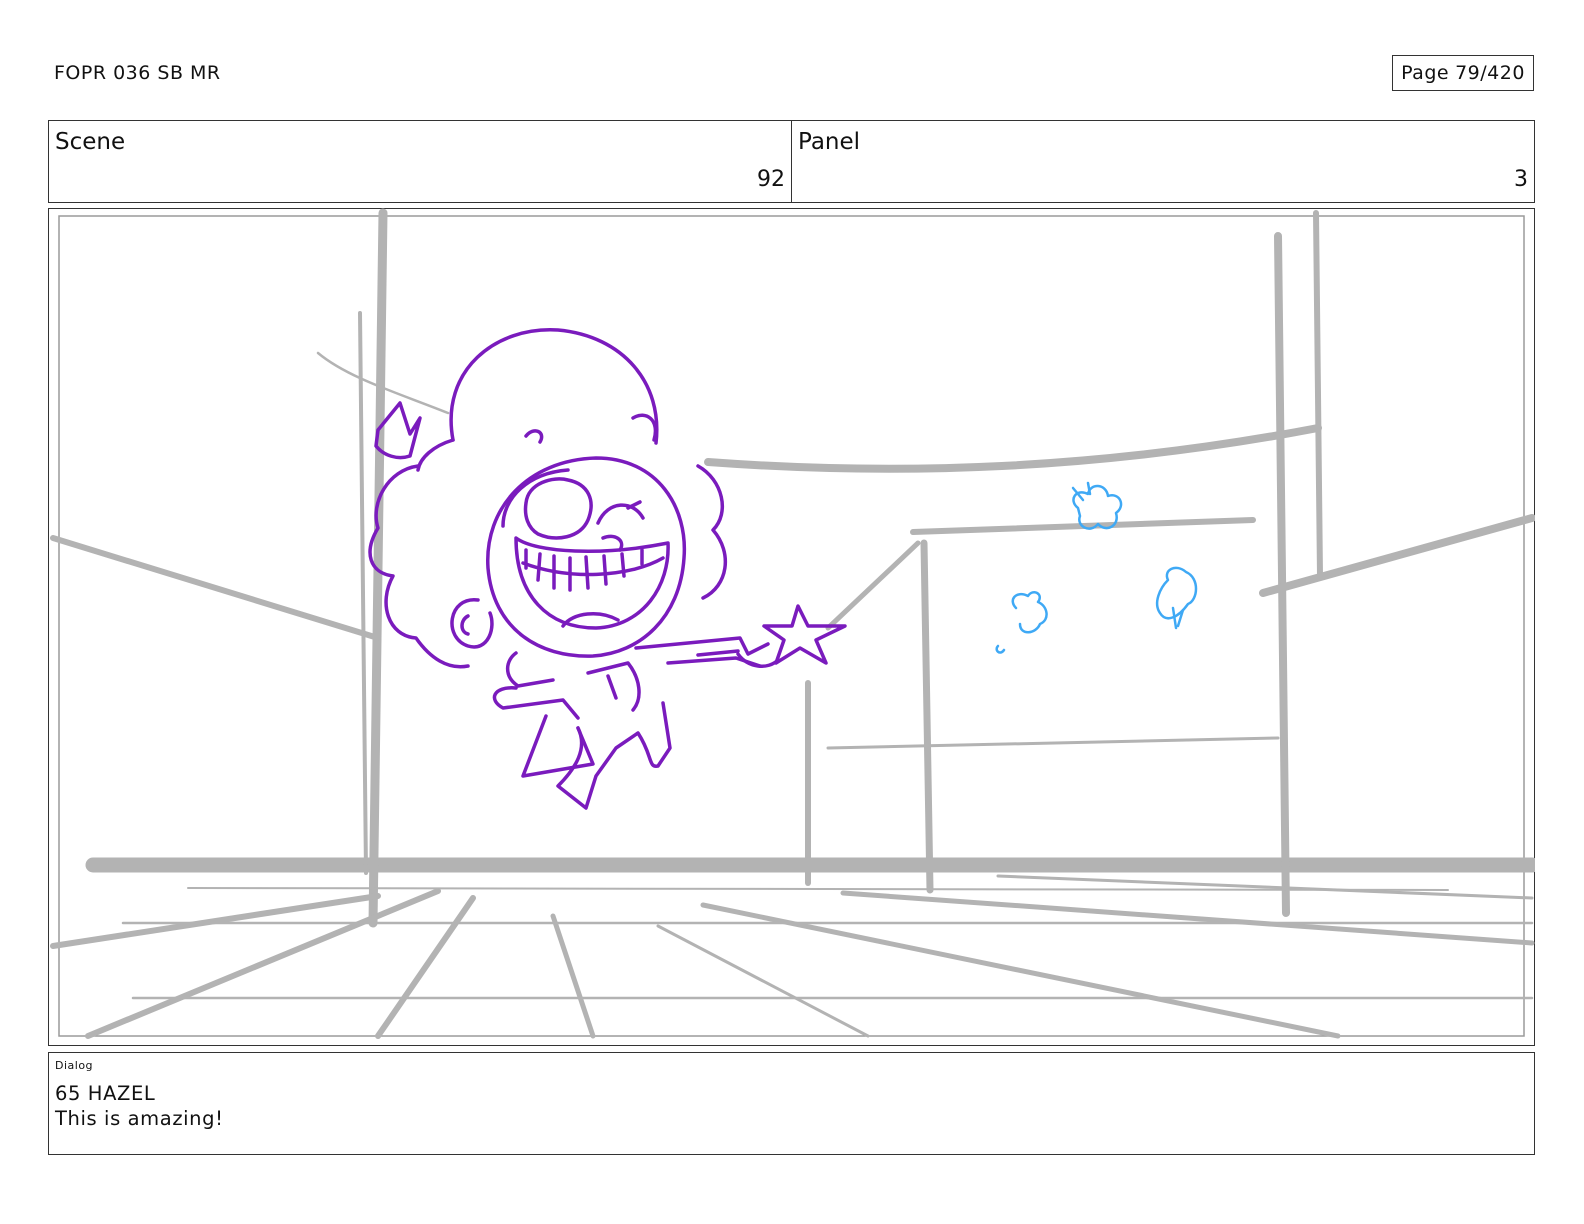 The image size is (1584, 1224). Describe the element at coordinates (139, 1106) in the screenshot. I see `dialog-text: 65 HAZEL This is amazing!` at that location.